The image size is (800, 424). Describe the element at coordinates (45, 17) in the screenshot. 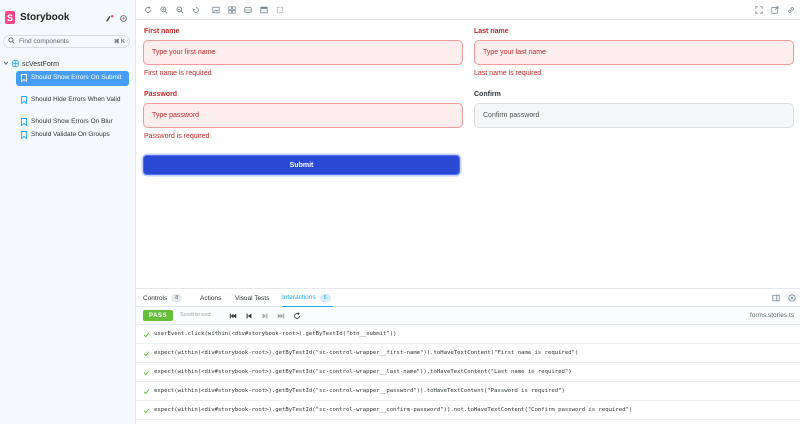

I see `brand-title: Storybook` at that location.